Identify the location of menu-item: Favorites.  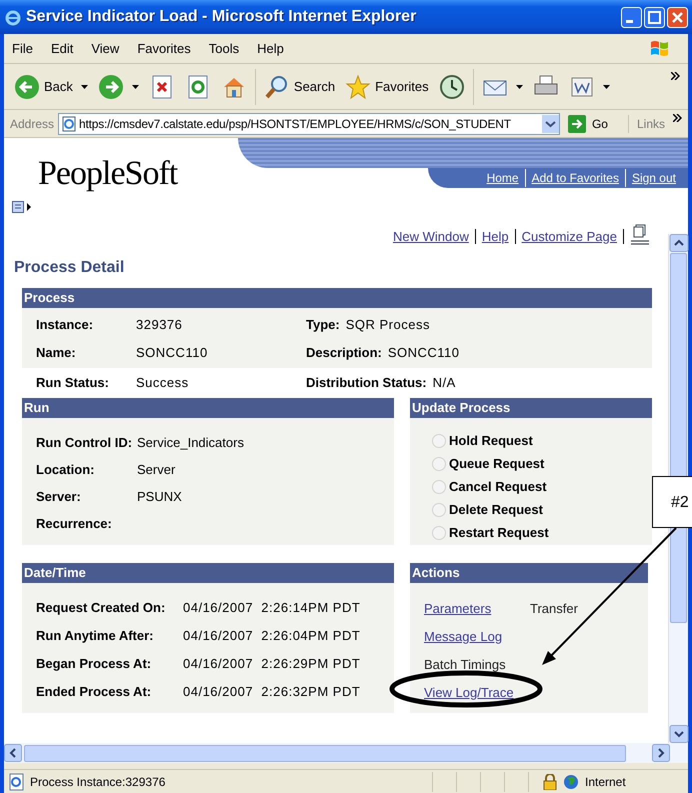
(164, 48).